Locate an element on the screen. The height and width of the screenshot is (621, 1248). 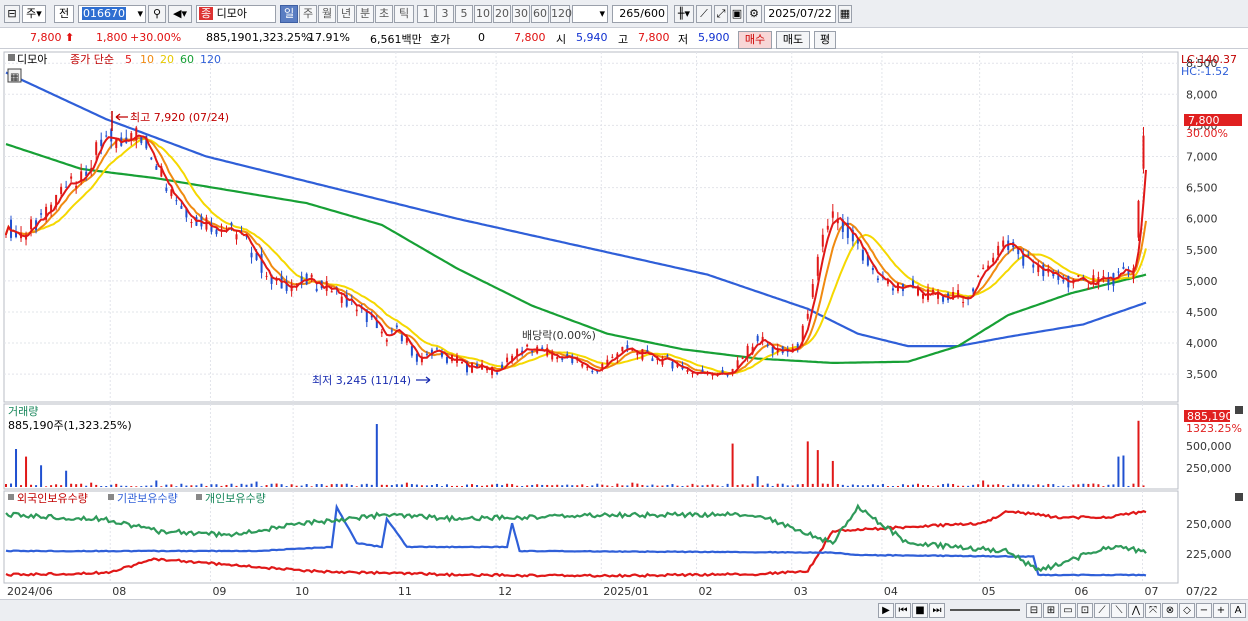
draw-icon-2: ⟍ is located at coordinates (1119, 610).